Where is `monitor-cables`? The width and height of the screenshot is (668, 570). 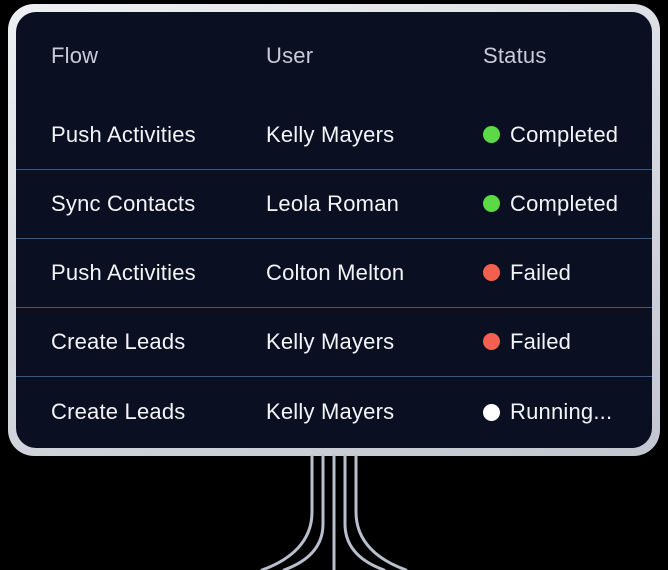
monitor-cables is located at coordinates (334, 512).